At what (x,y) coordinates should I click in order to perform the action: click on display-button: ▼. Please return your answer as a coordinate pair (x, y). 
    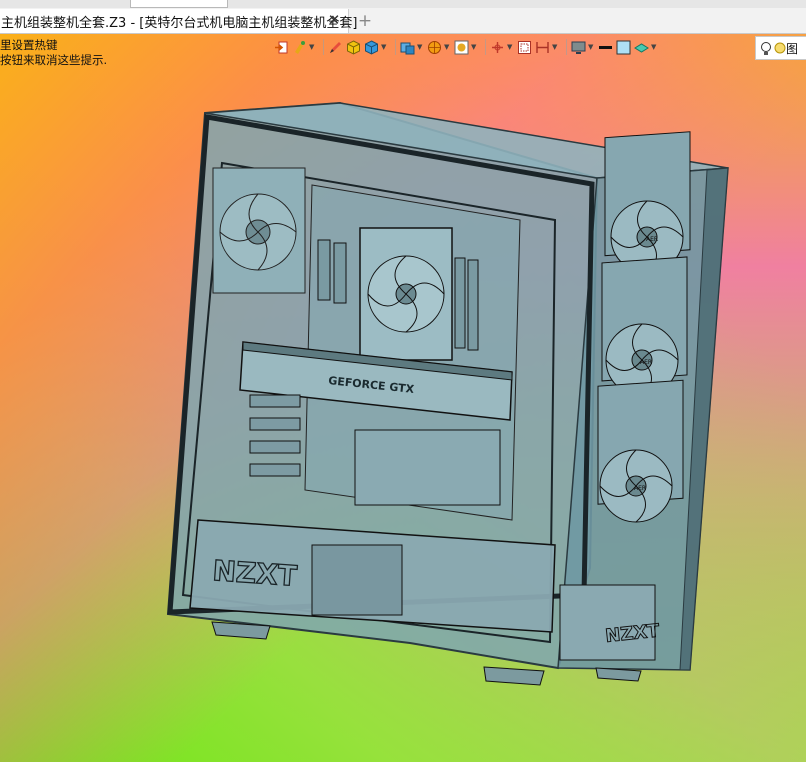
    Looking at the image, I should click on (583, 47).